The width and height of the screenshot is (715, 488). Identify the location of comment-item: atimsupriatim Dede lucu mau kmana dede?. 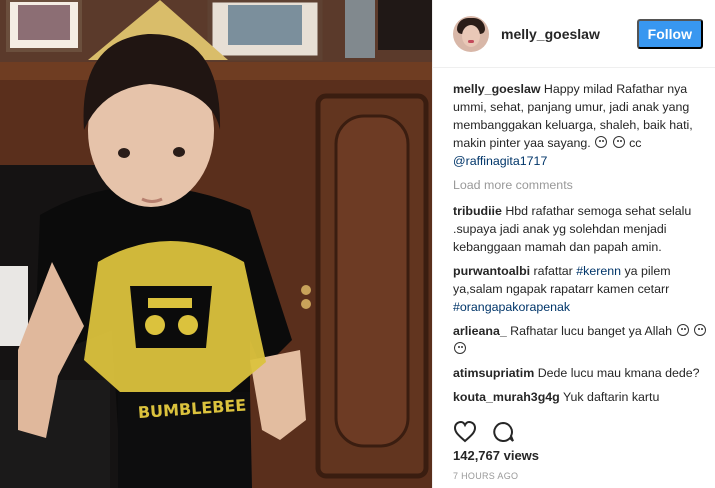
(580, 373).